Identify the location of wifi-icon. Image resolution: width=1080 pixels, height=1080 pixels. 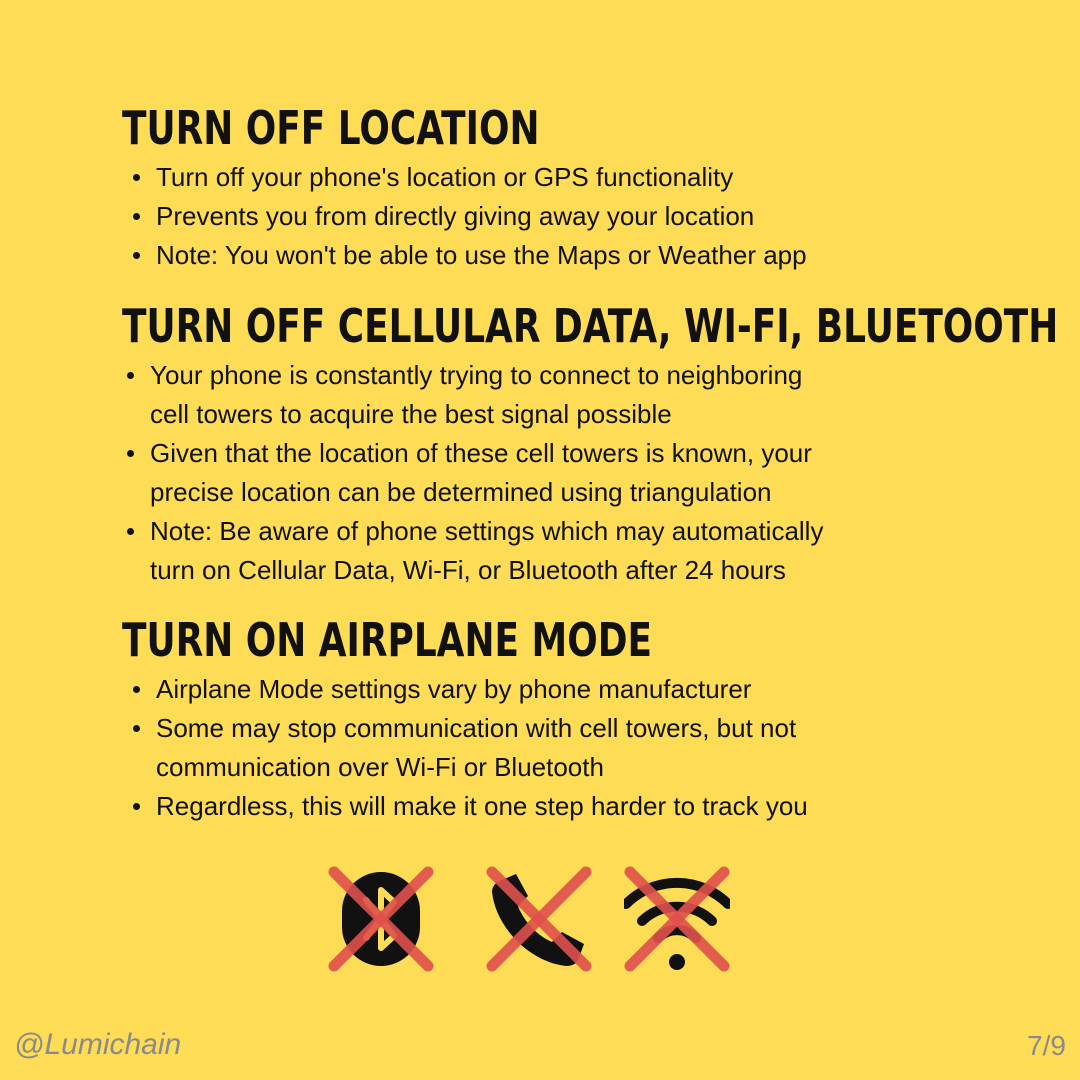
(677, 919).